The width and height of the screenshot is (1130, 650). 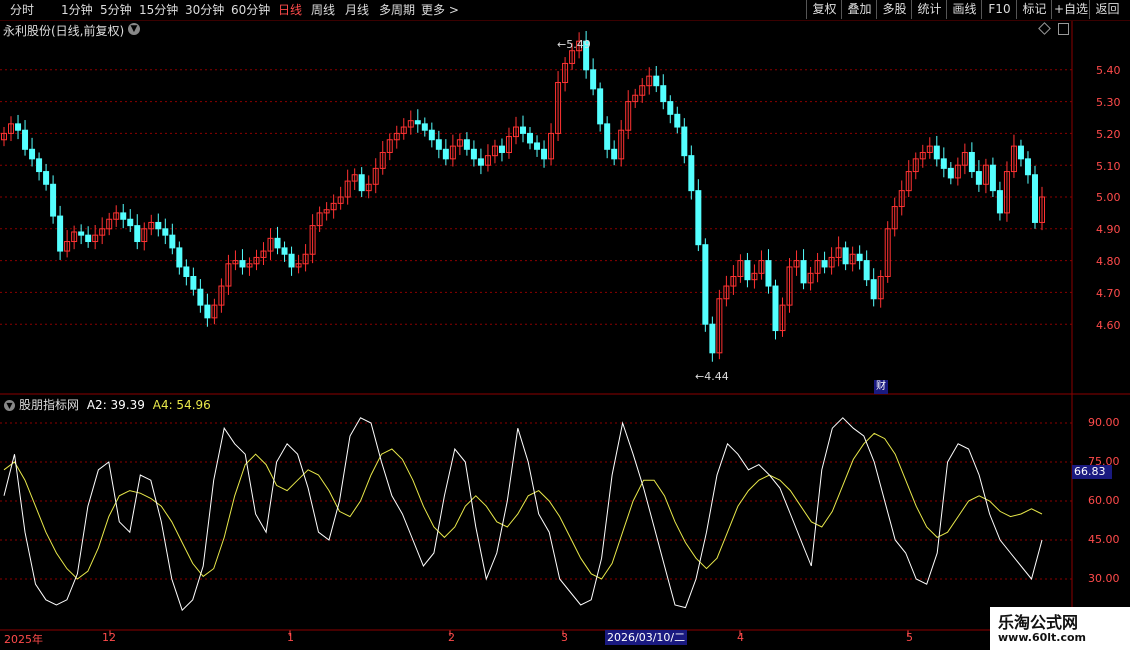 I want to click on a2-value: A2: 39.39, so click(x=115, y=405).